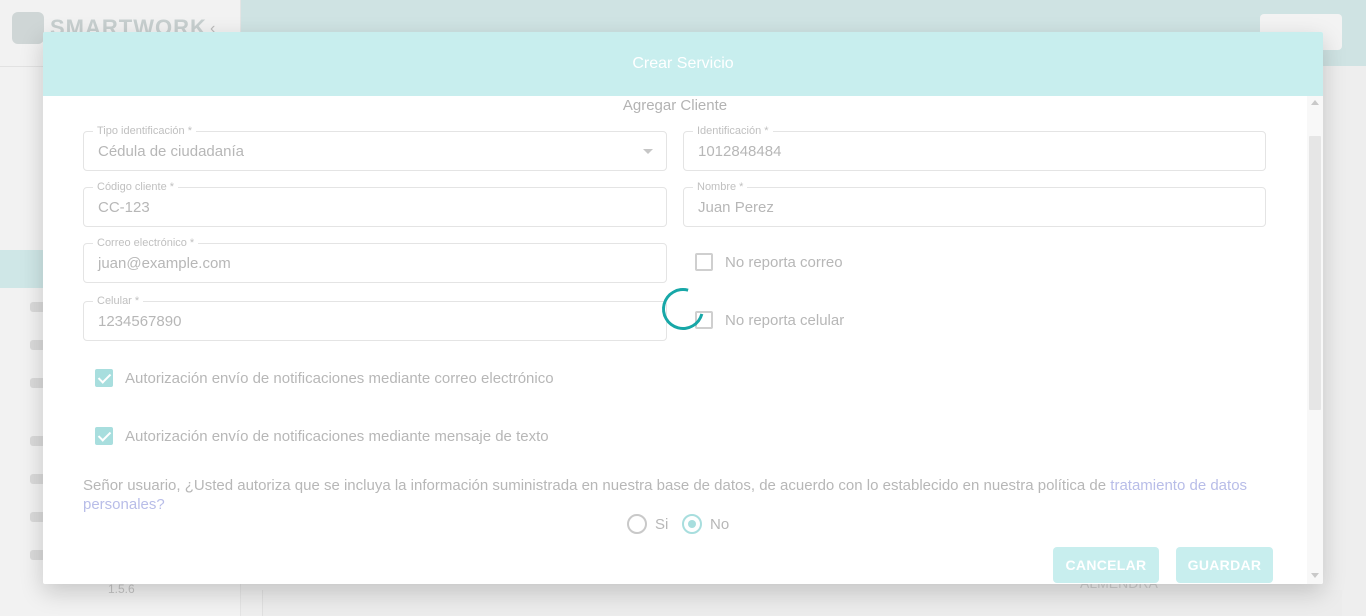 The image size is (1366, 616). Describe the element at coordinates (1315, 102) in the screenshot. I see `scroll-up-icon` at that location.